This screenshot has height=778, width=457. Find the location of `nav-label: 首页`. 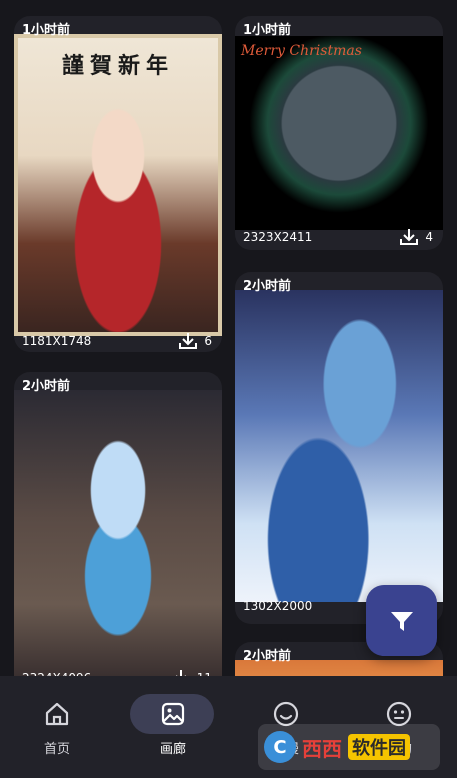

nav-label: 首页 is located at coordinates (56, 749).